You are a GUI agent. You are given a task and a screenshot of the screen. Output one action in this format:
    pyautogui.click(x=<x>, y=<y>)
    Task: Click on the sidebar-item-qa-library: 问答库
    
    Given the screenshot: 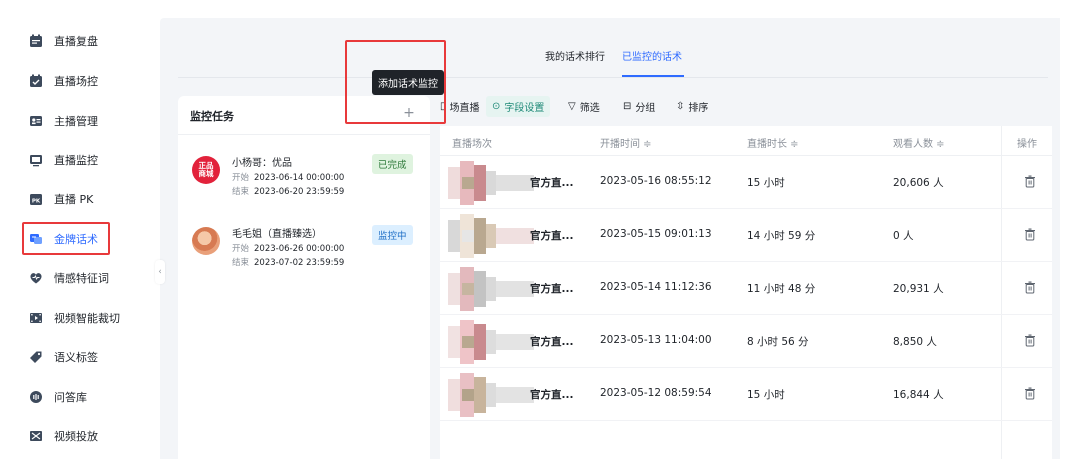 What is the action you would take?
    pyautogui.click(x=88, y=397)
    